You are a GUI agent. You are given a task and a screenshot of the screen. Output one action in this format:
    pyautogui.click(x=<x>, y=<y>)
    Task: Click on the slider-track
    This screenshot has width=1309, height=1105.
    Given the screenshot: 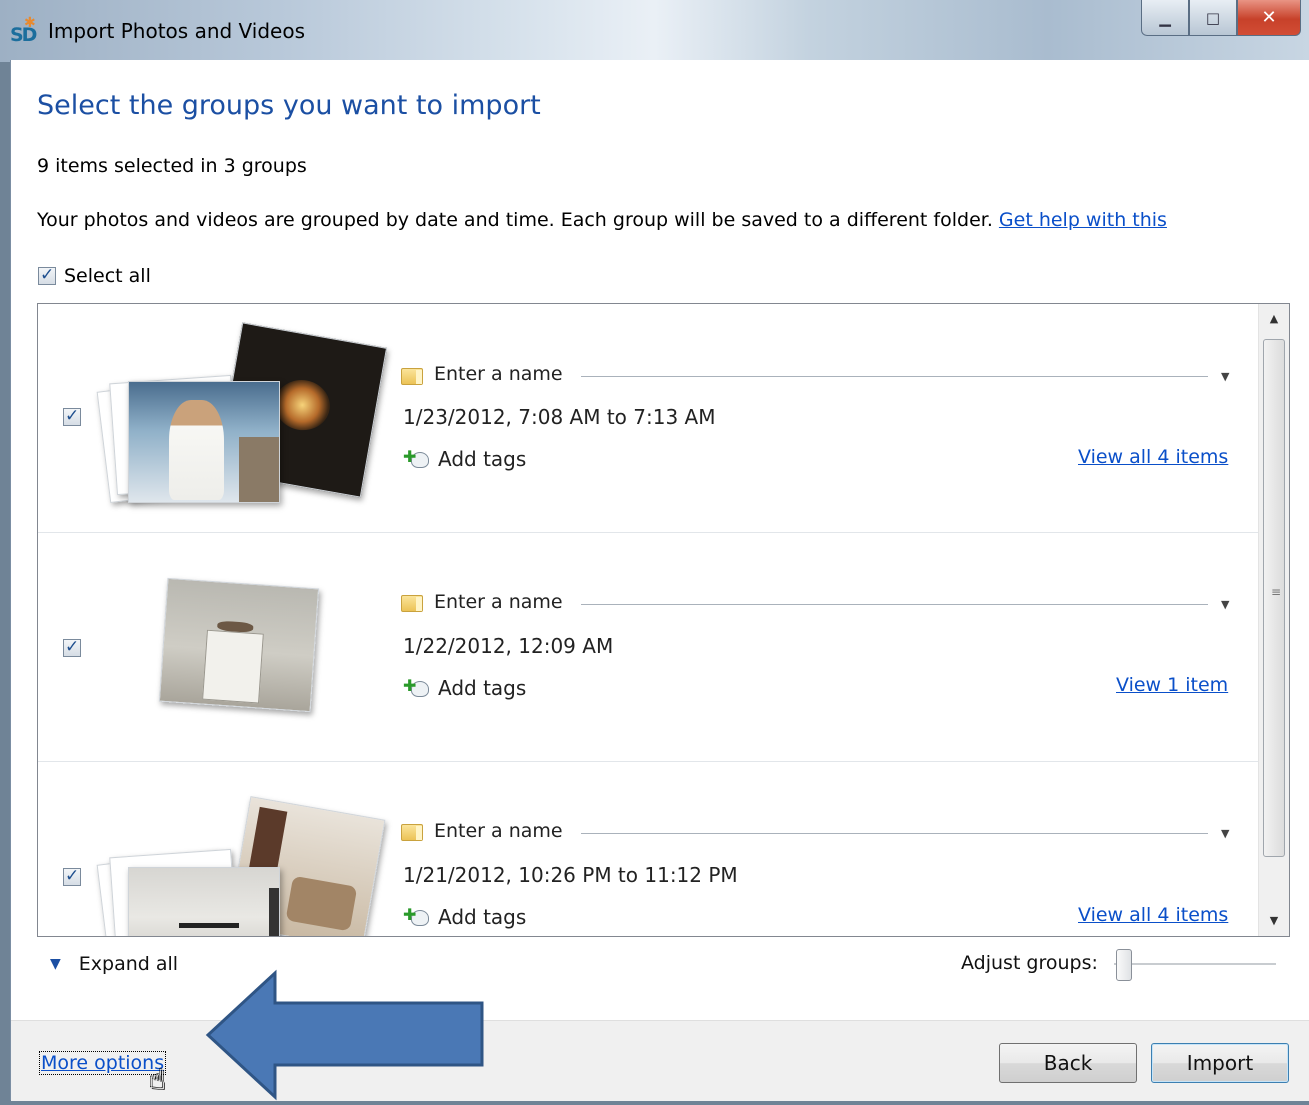 What is the action you would take?
    pyautogui.click(x=1195, y=964)
    